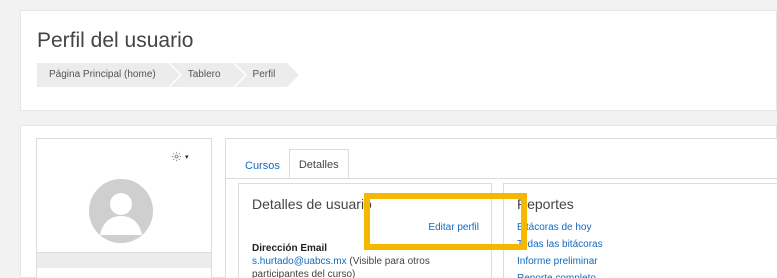 This screenshot has height=278, width=777. I want to click on avatar, so click(121, 211).